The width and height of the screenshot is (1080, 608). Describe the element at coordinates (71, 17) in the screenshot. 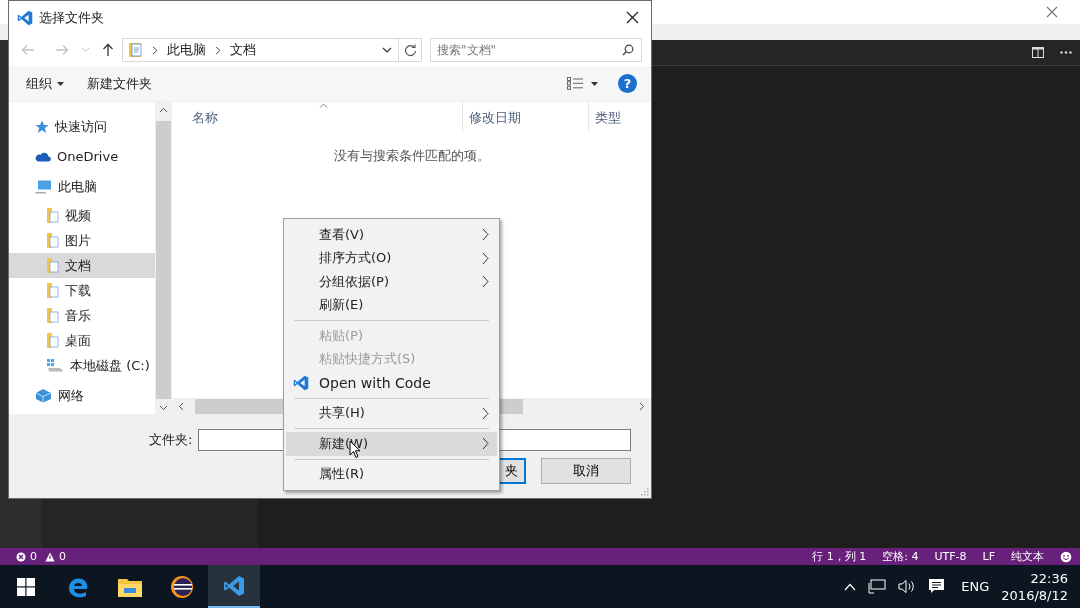

I see `dialog-title: 选择文件夹` at that location.